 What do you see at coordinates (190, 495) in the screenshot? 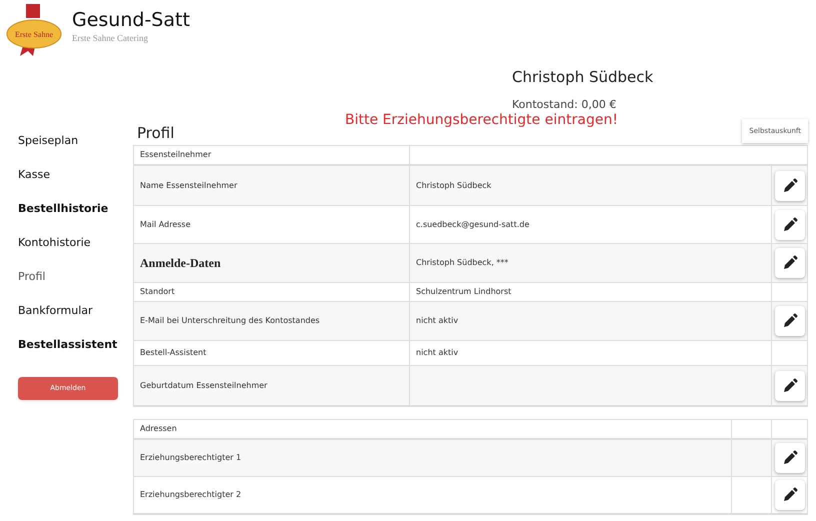
I see `row-label: Erziehungsberechtigter 2` at bounding box center [190, 495].